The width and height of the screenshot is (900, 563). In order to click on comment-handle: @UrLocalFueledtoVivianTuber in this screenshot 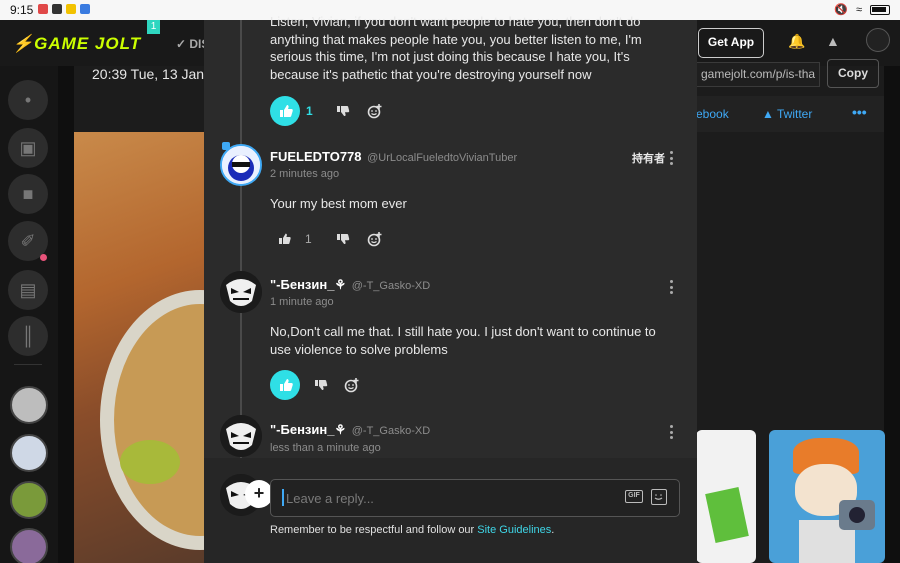, I will do `click(442, 158)`.